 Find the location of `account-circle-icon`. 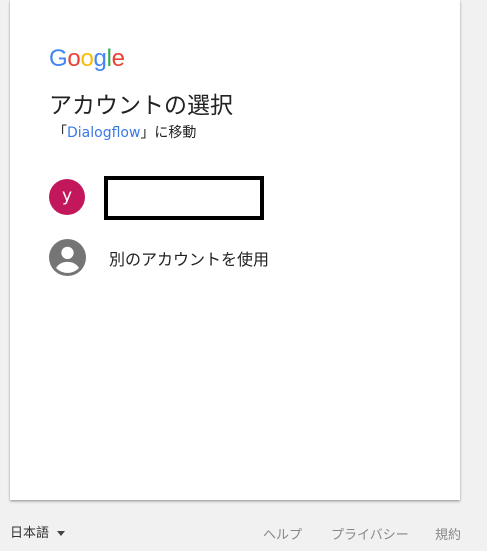

account-circle-icon is located at coordinates (67, 257).